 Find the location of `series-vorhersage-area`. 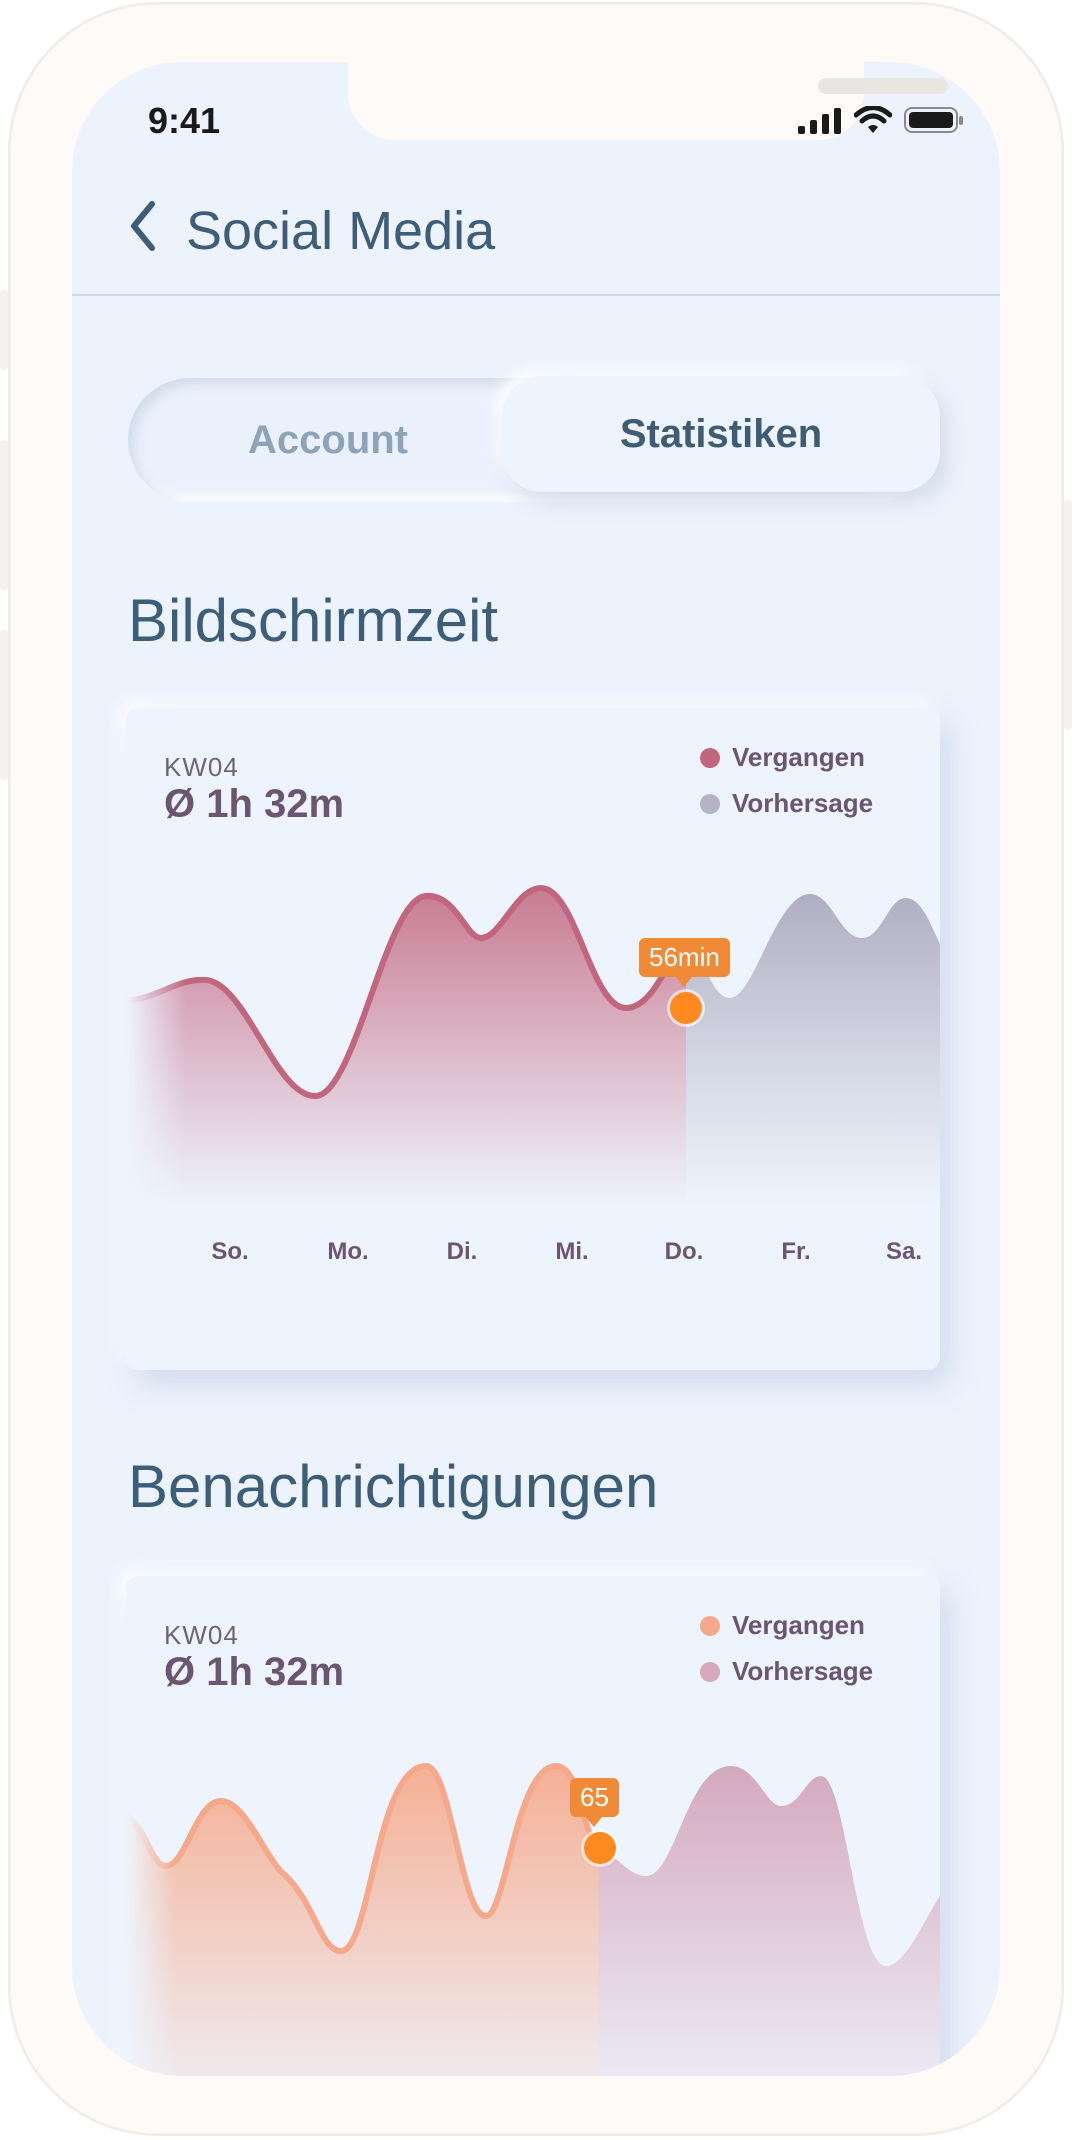

series-vorhersage-area is located at coordinates (769, 1921).